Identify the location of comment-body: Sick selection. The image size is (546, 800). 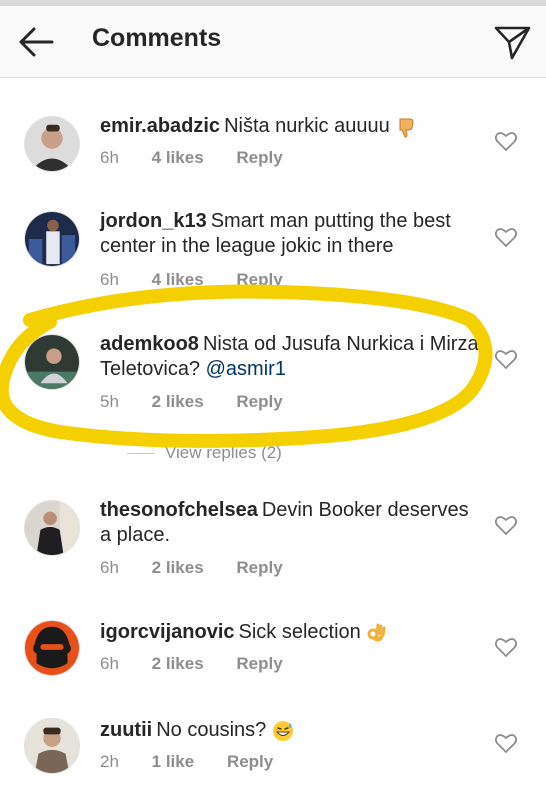
(299, 632).